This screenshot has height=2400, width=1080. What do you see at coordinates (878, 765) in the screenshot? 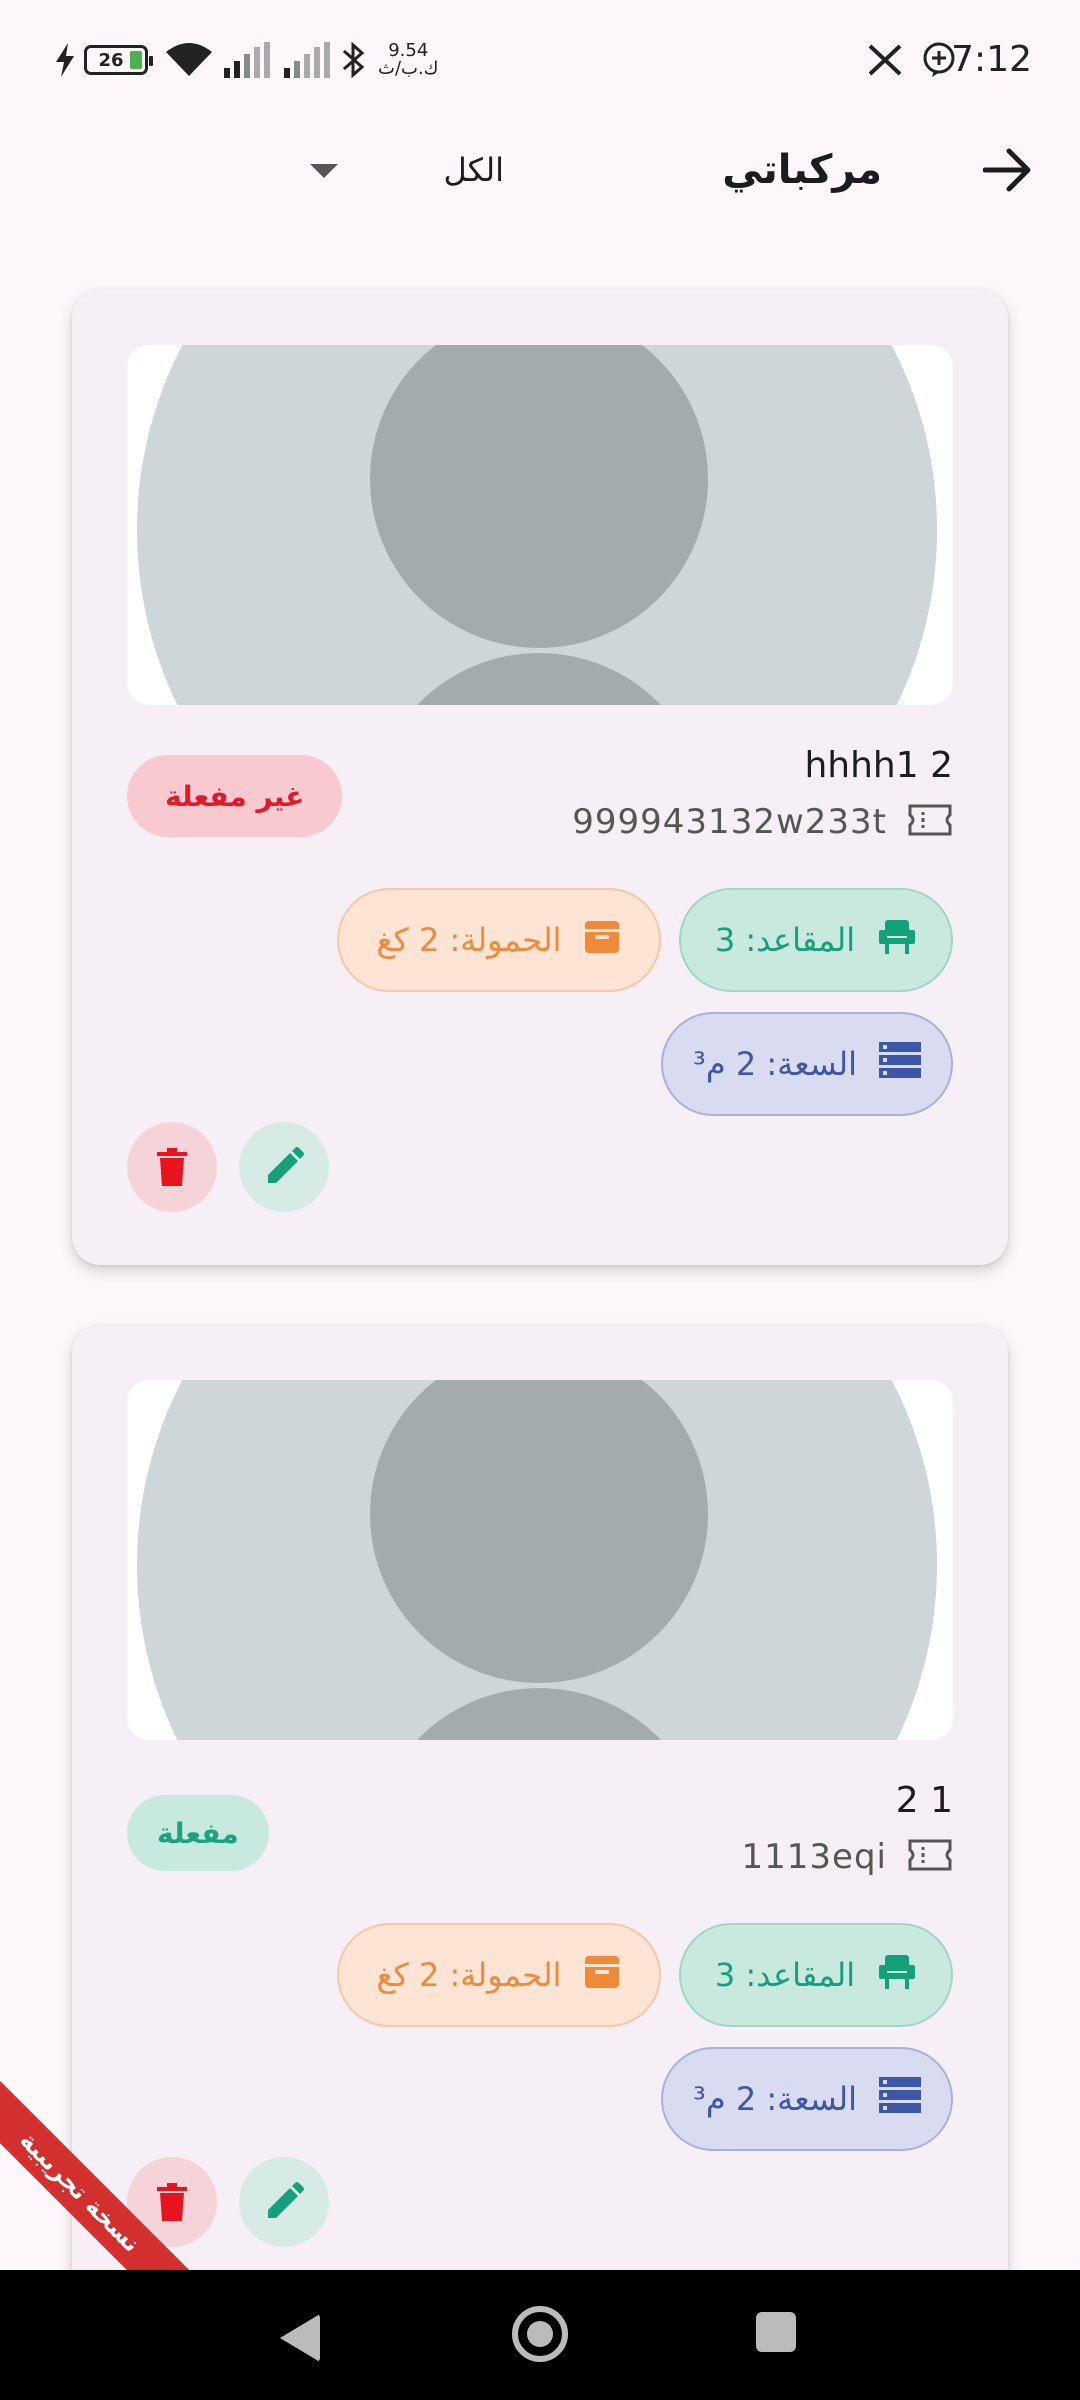
I see `vehicle-name: hhhh1 2` at bounding box center [878, 765].